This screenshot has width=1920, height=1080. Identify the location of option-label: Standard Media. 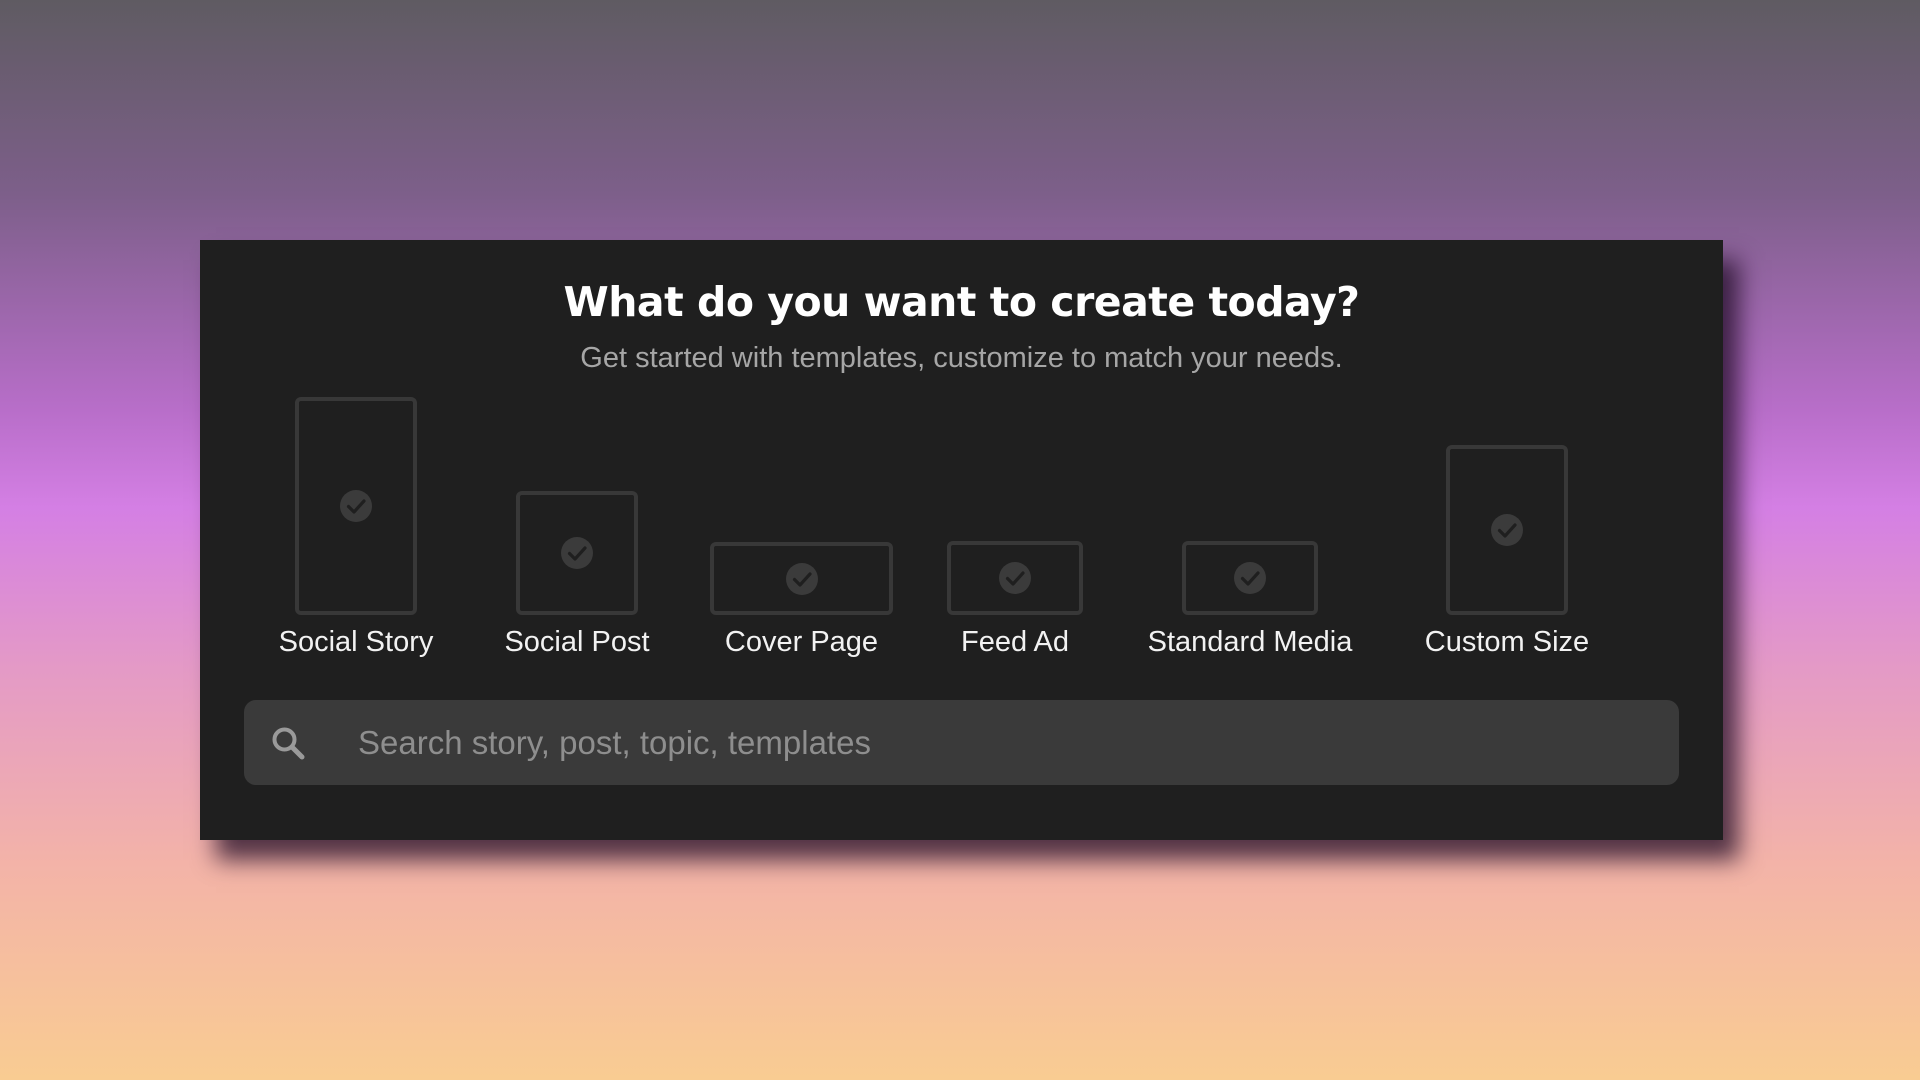
(1250, 642).